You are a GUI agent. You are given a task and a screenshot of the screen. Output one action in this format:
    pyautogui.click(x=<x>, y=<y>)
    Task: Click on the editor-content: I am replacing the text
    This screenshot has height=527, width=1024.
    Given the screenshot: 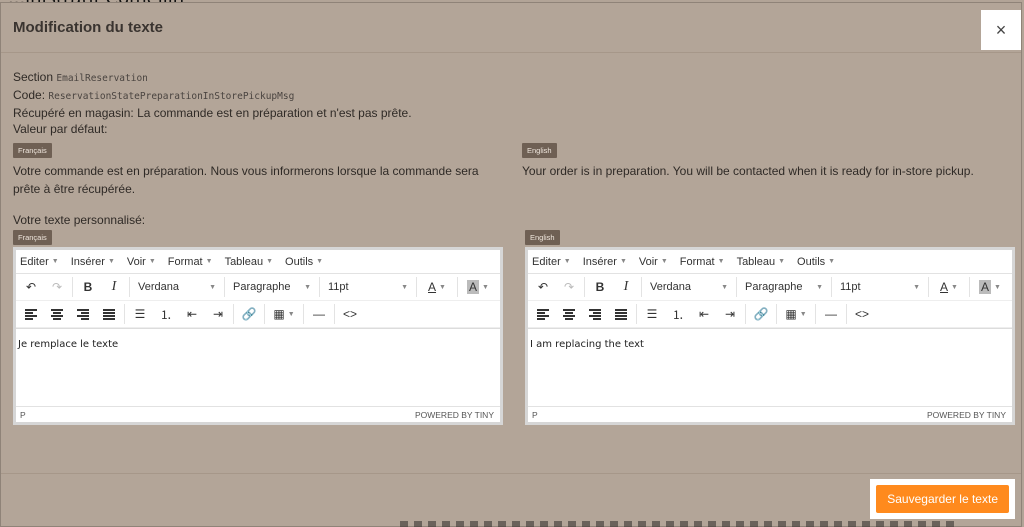 What is the action you would take?
    pyautogui.click(x=770, y=367)
    